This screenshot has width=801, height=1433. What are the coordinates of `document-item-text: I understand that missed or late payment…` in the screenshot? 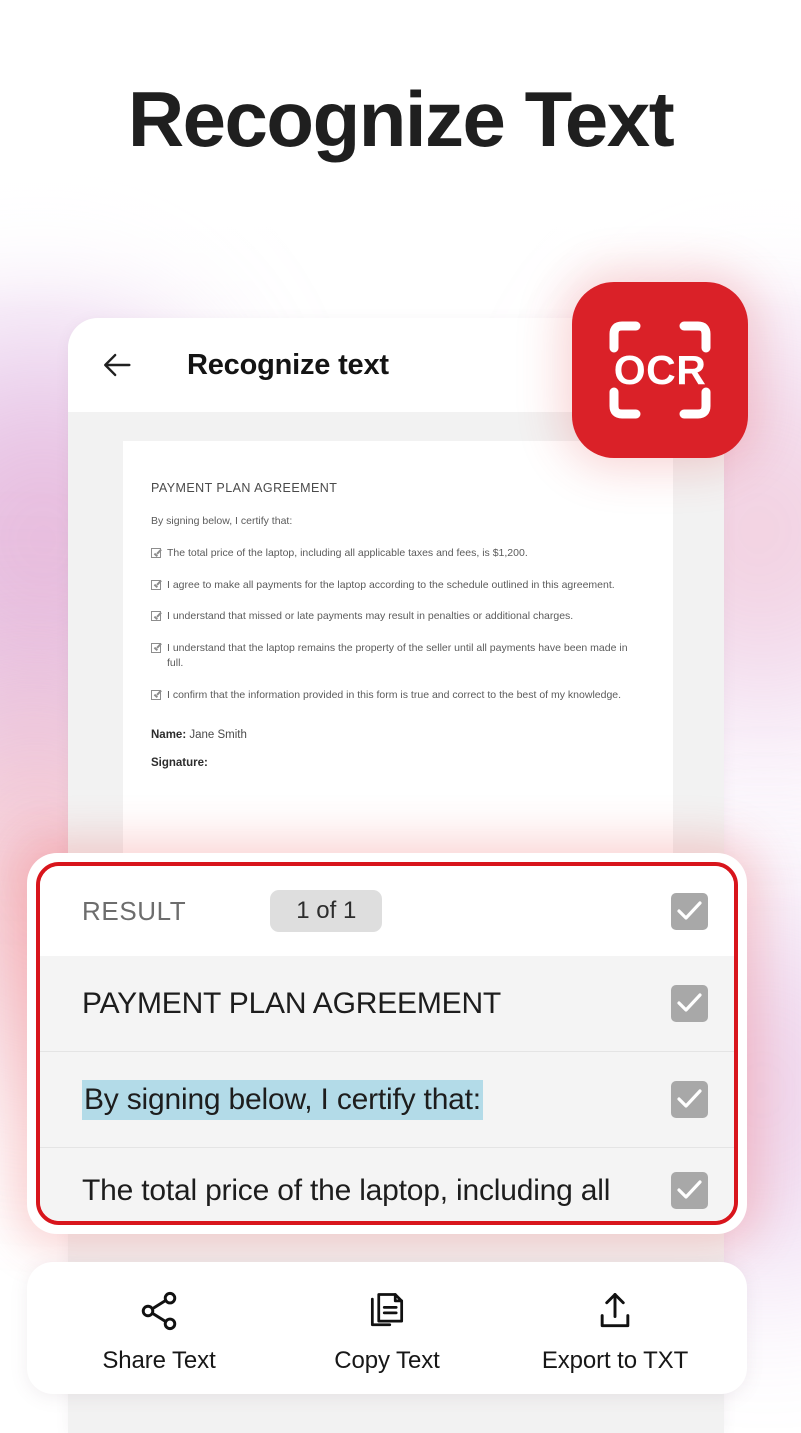 It's located at (370, 616).